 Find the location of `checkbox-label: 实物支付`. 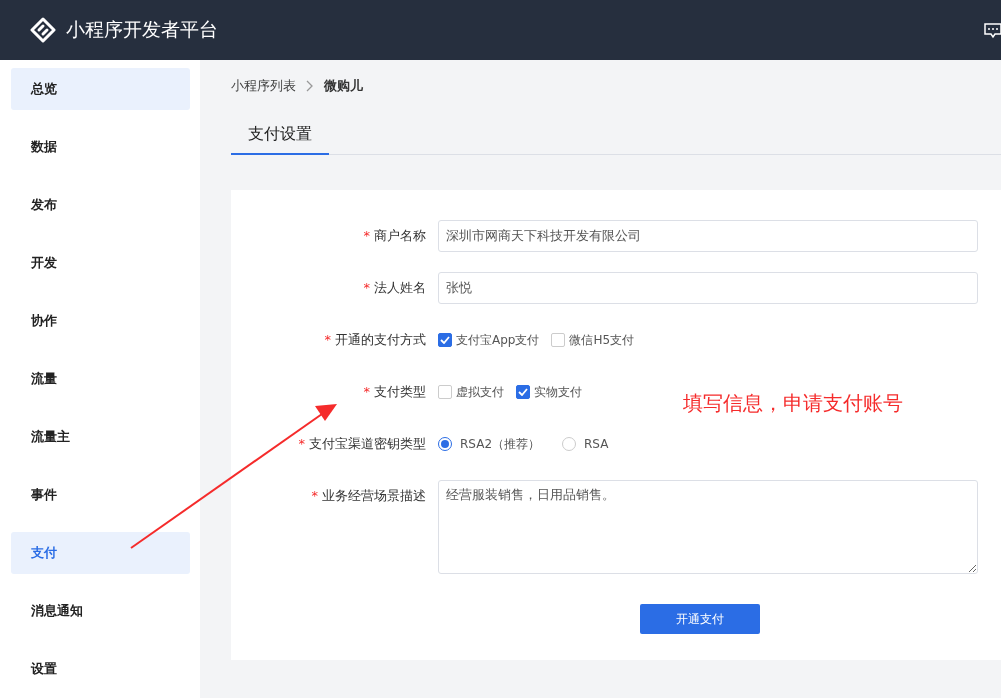

checkbox-label: 实物支付 is located at coordinates (558, 392).